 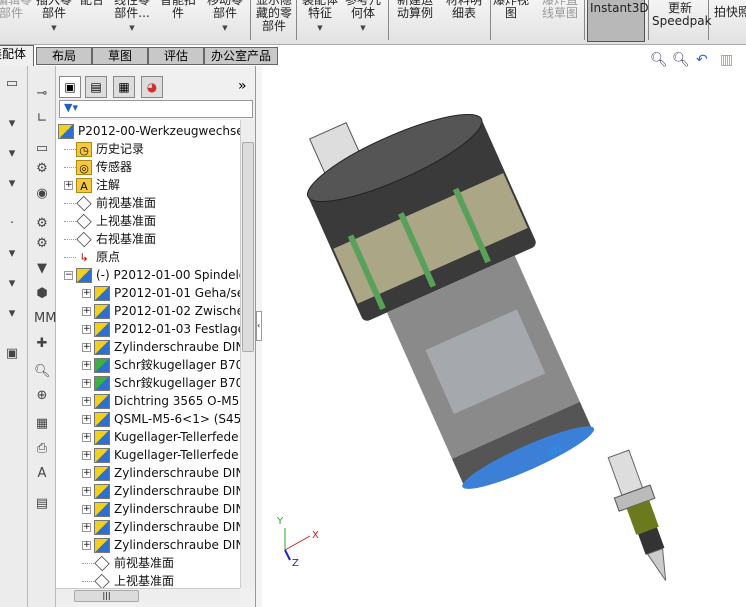 I want to click on toolbar-button-4: 智能扣 件, so click(x=178, y=10).